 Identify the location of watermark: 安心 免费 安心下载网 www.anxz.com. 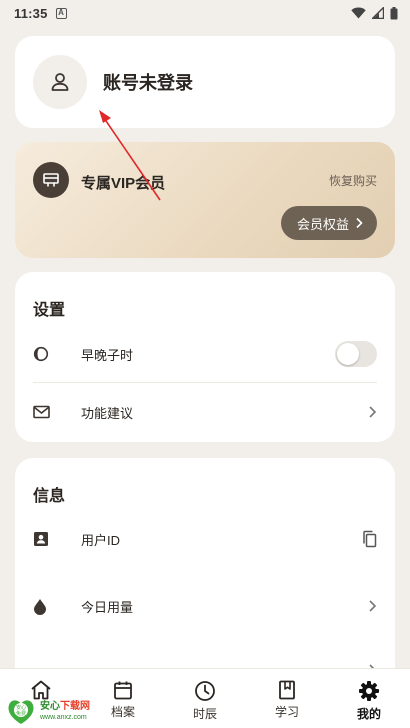
(48, 711).